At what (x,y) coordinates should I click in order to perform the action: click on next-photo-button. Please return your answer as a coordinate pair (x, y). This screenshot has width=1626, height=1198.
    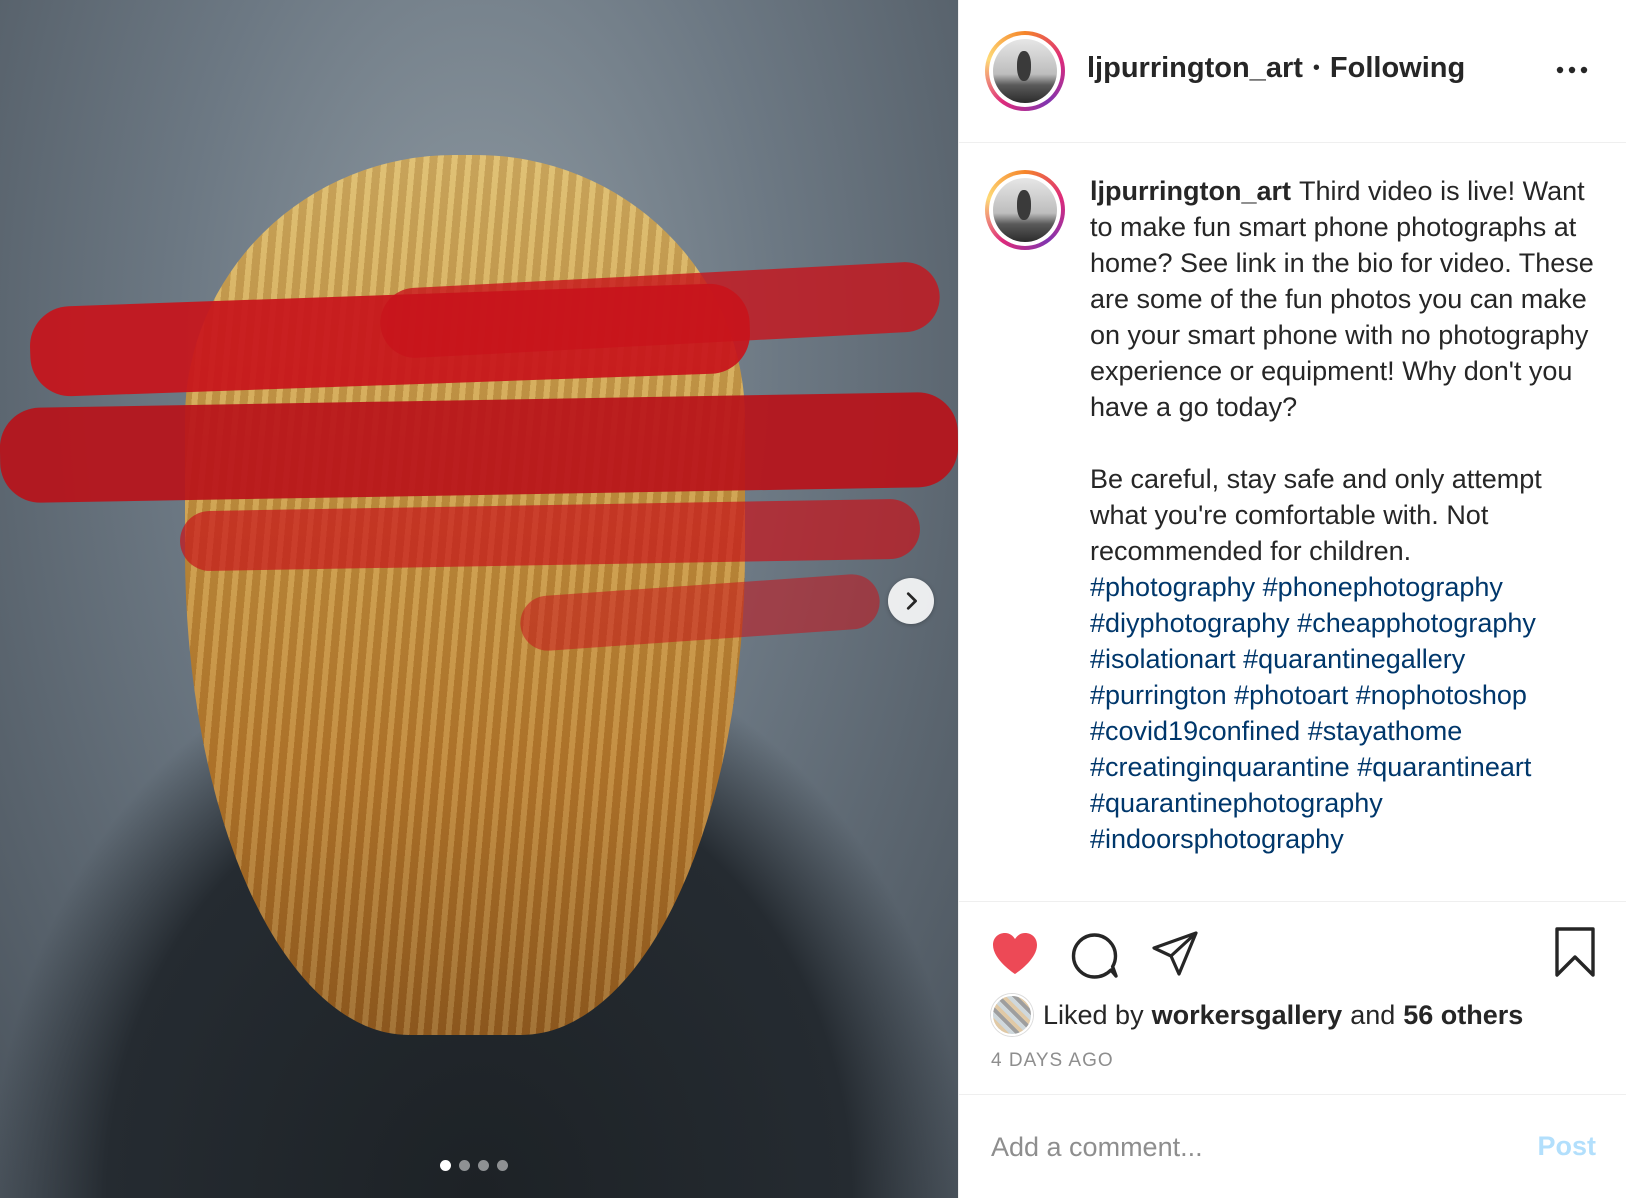
    Looking at the image, I should click on (911, 601).